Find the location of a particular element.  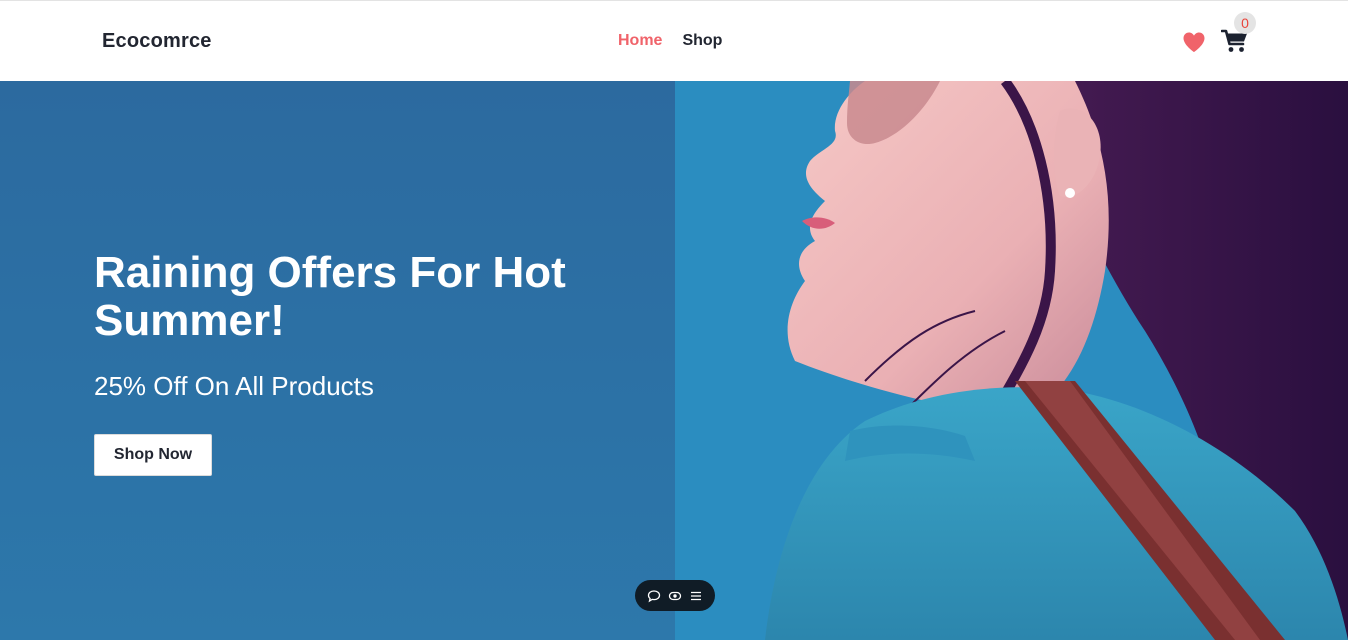

floating-toolbar is located at coordinates (675, 595).